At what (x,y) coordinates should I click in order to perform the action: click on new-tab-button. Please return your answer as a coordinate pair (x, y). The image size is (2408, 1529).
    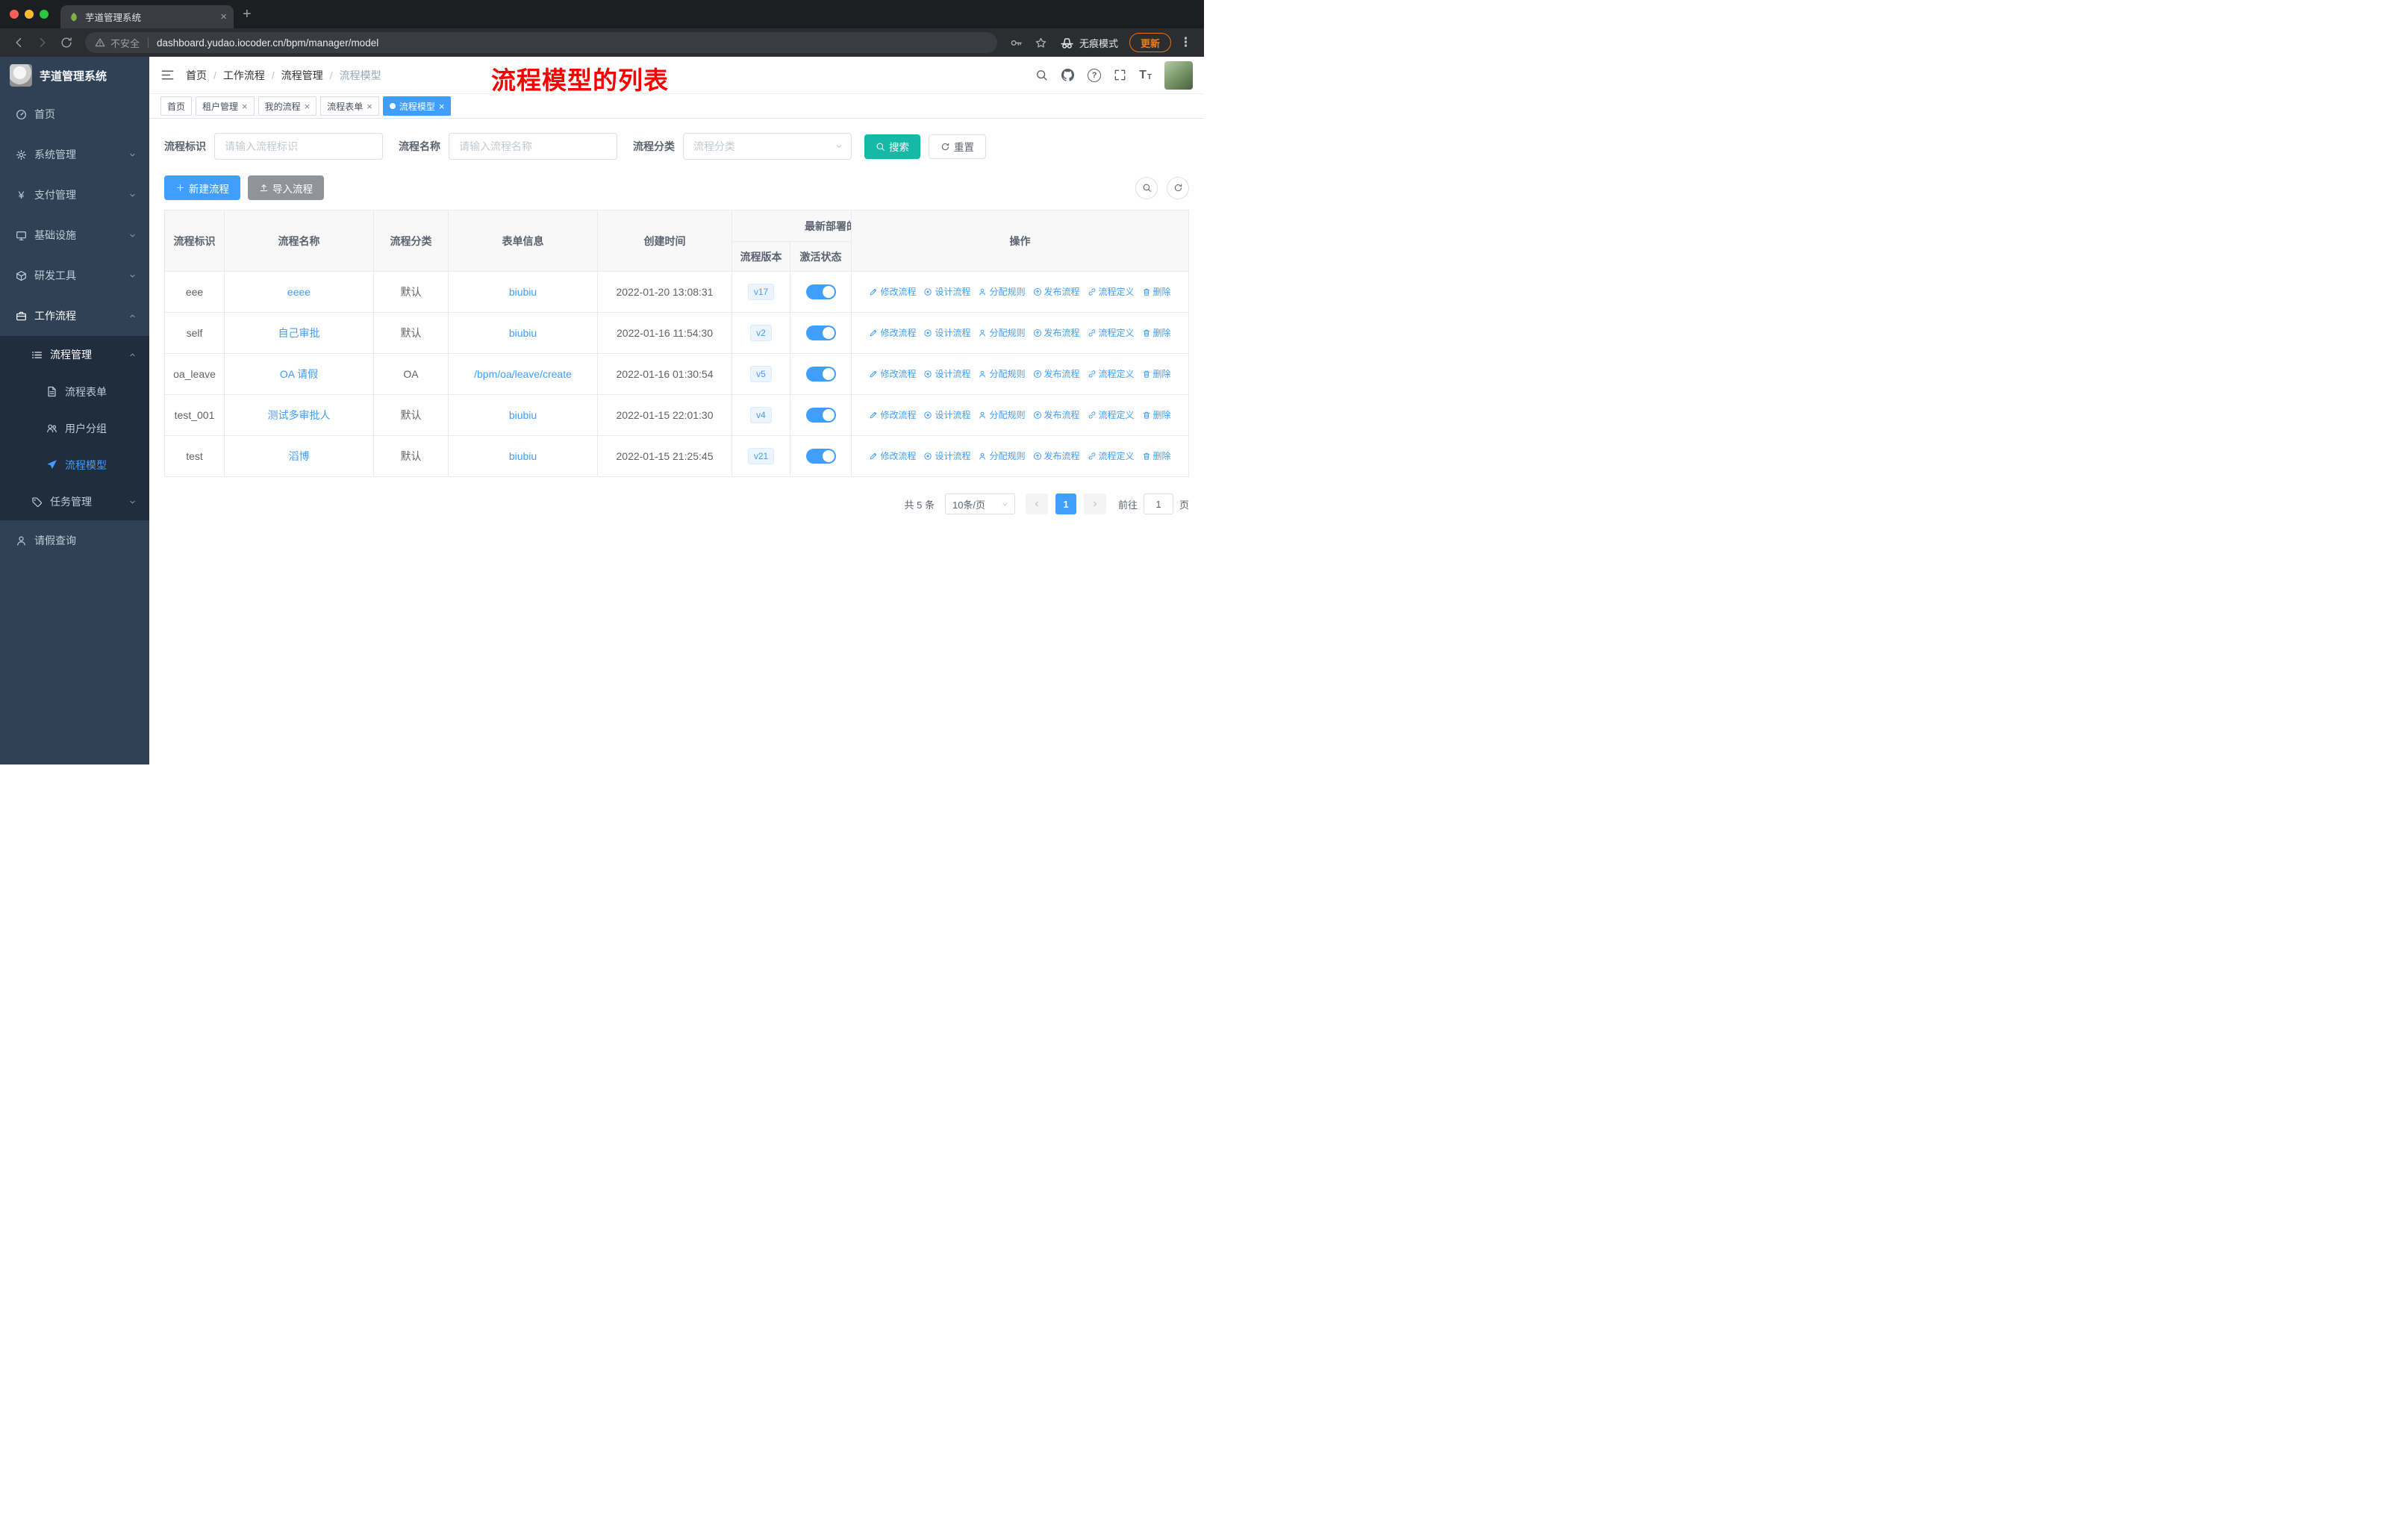
    Looking at the image, I should click on (247, 15).